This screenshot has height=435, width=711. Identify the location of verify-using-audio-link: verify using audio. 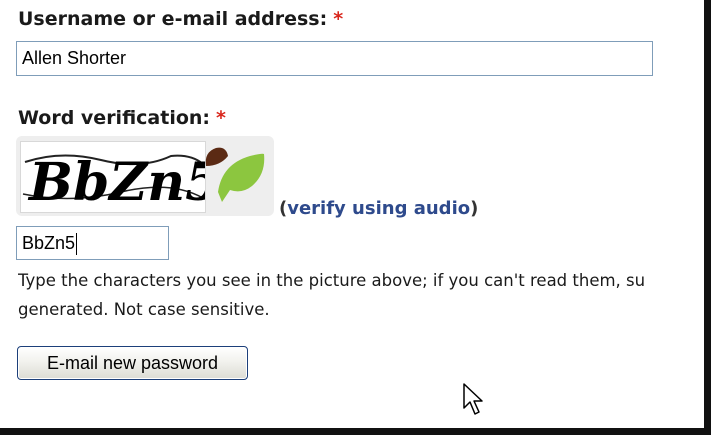
(378, 208).